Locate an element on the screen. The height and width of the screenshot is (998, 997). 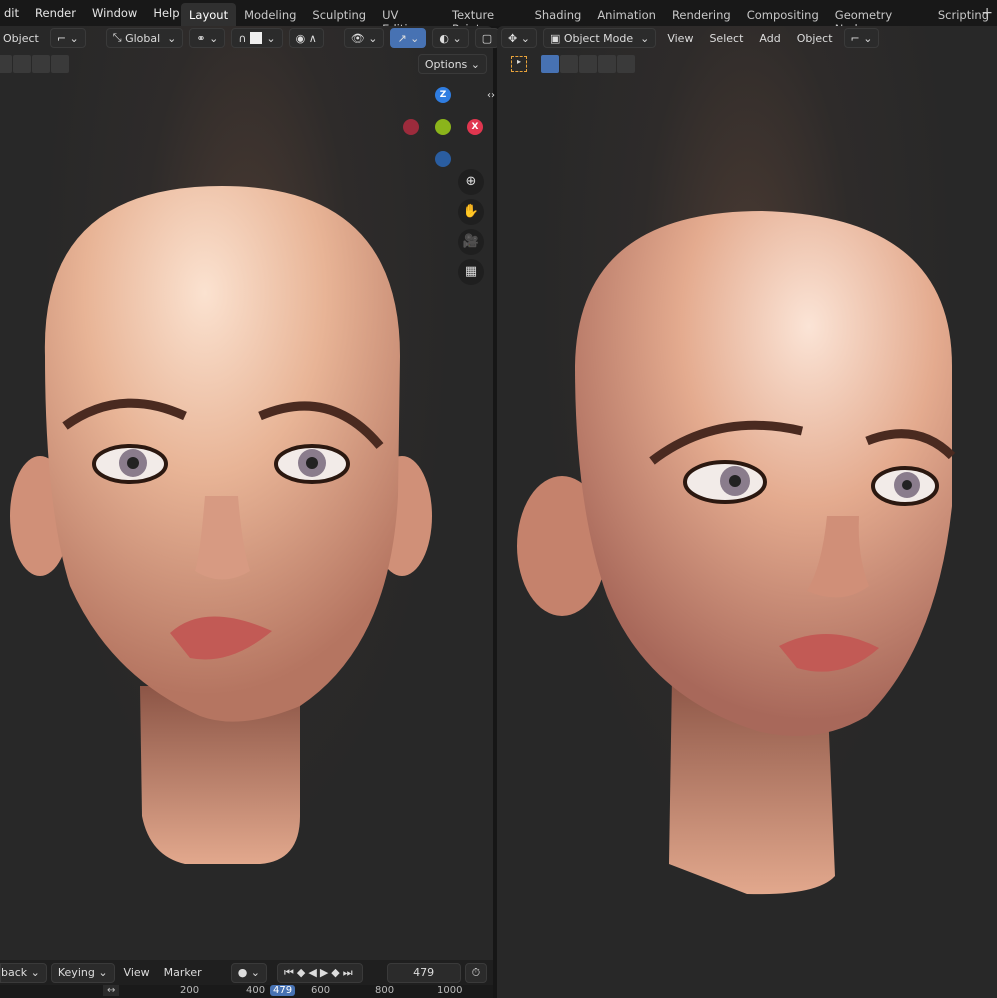
playhead: 479 is located at coordinates (283, 990).